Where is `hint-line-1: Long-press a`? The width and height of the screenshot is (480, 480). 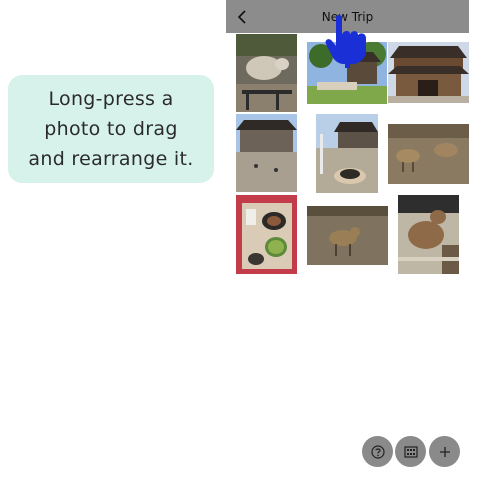
hint-line-1: Long-press a is located at coordinates (111, 99).